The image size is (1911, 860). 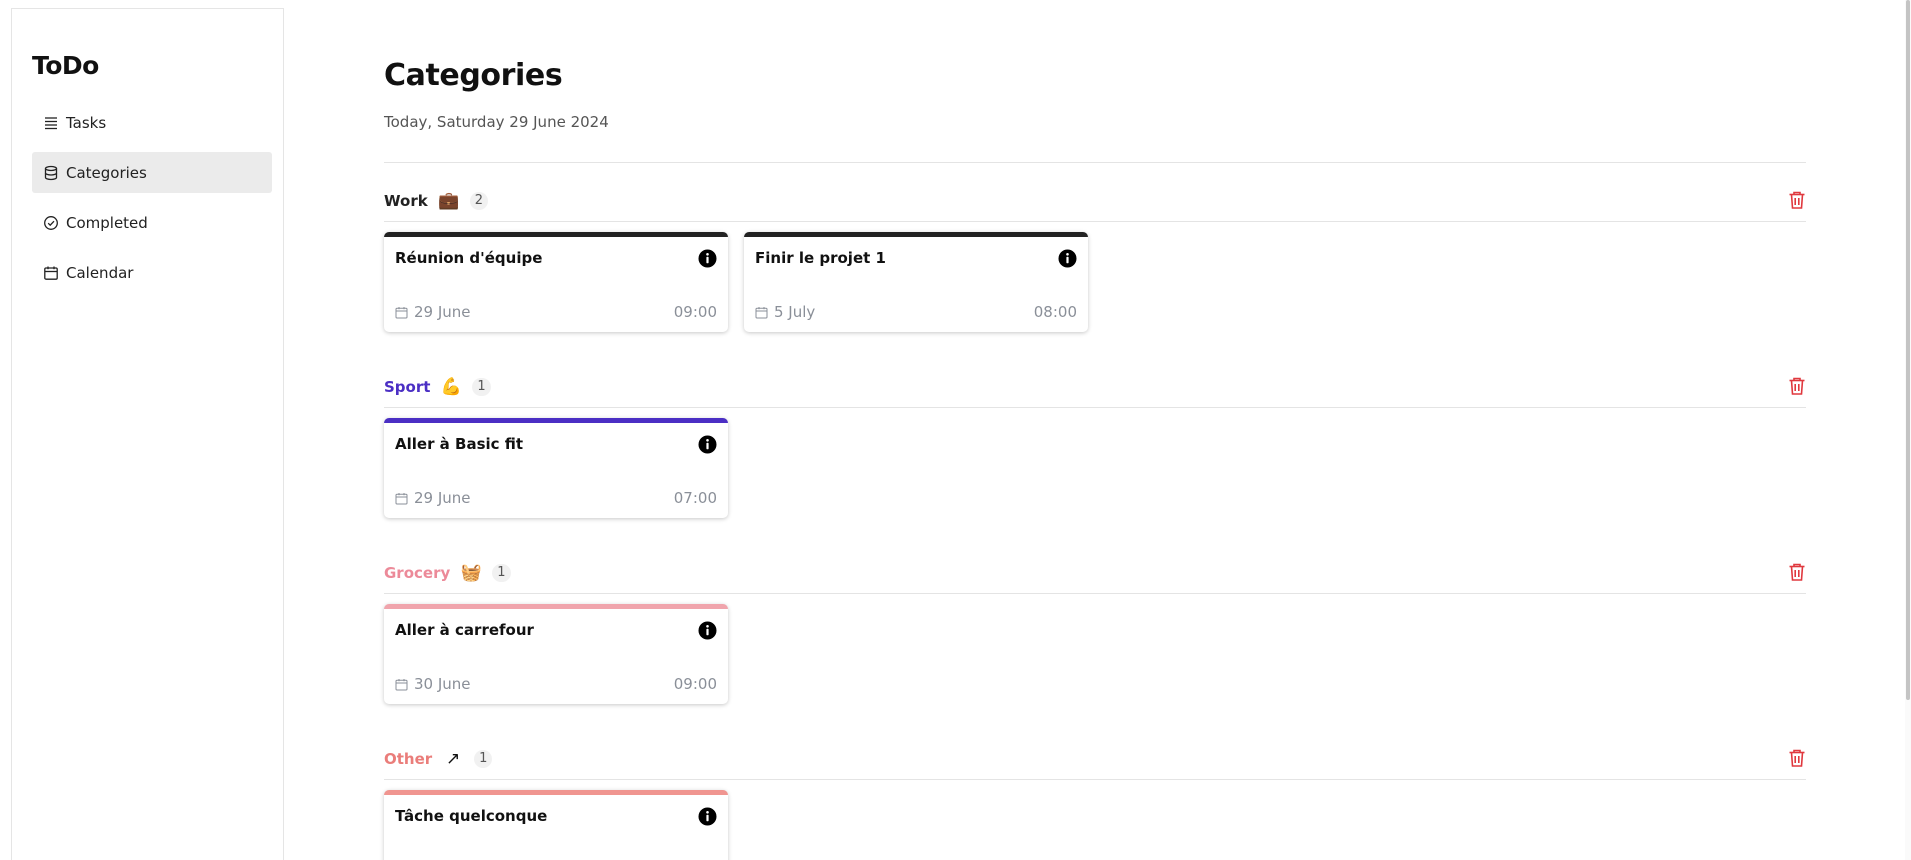 I want to click on database-icon, so click(x=51, y=173).